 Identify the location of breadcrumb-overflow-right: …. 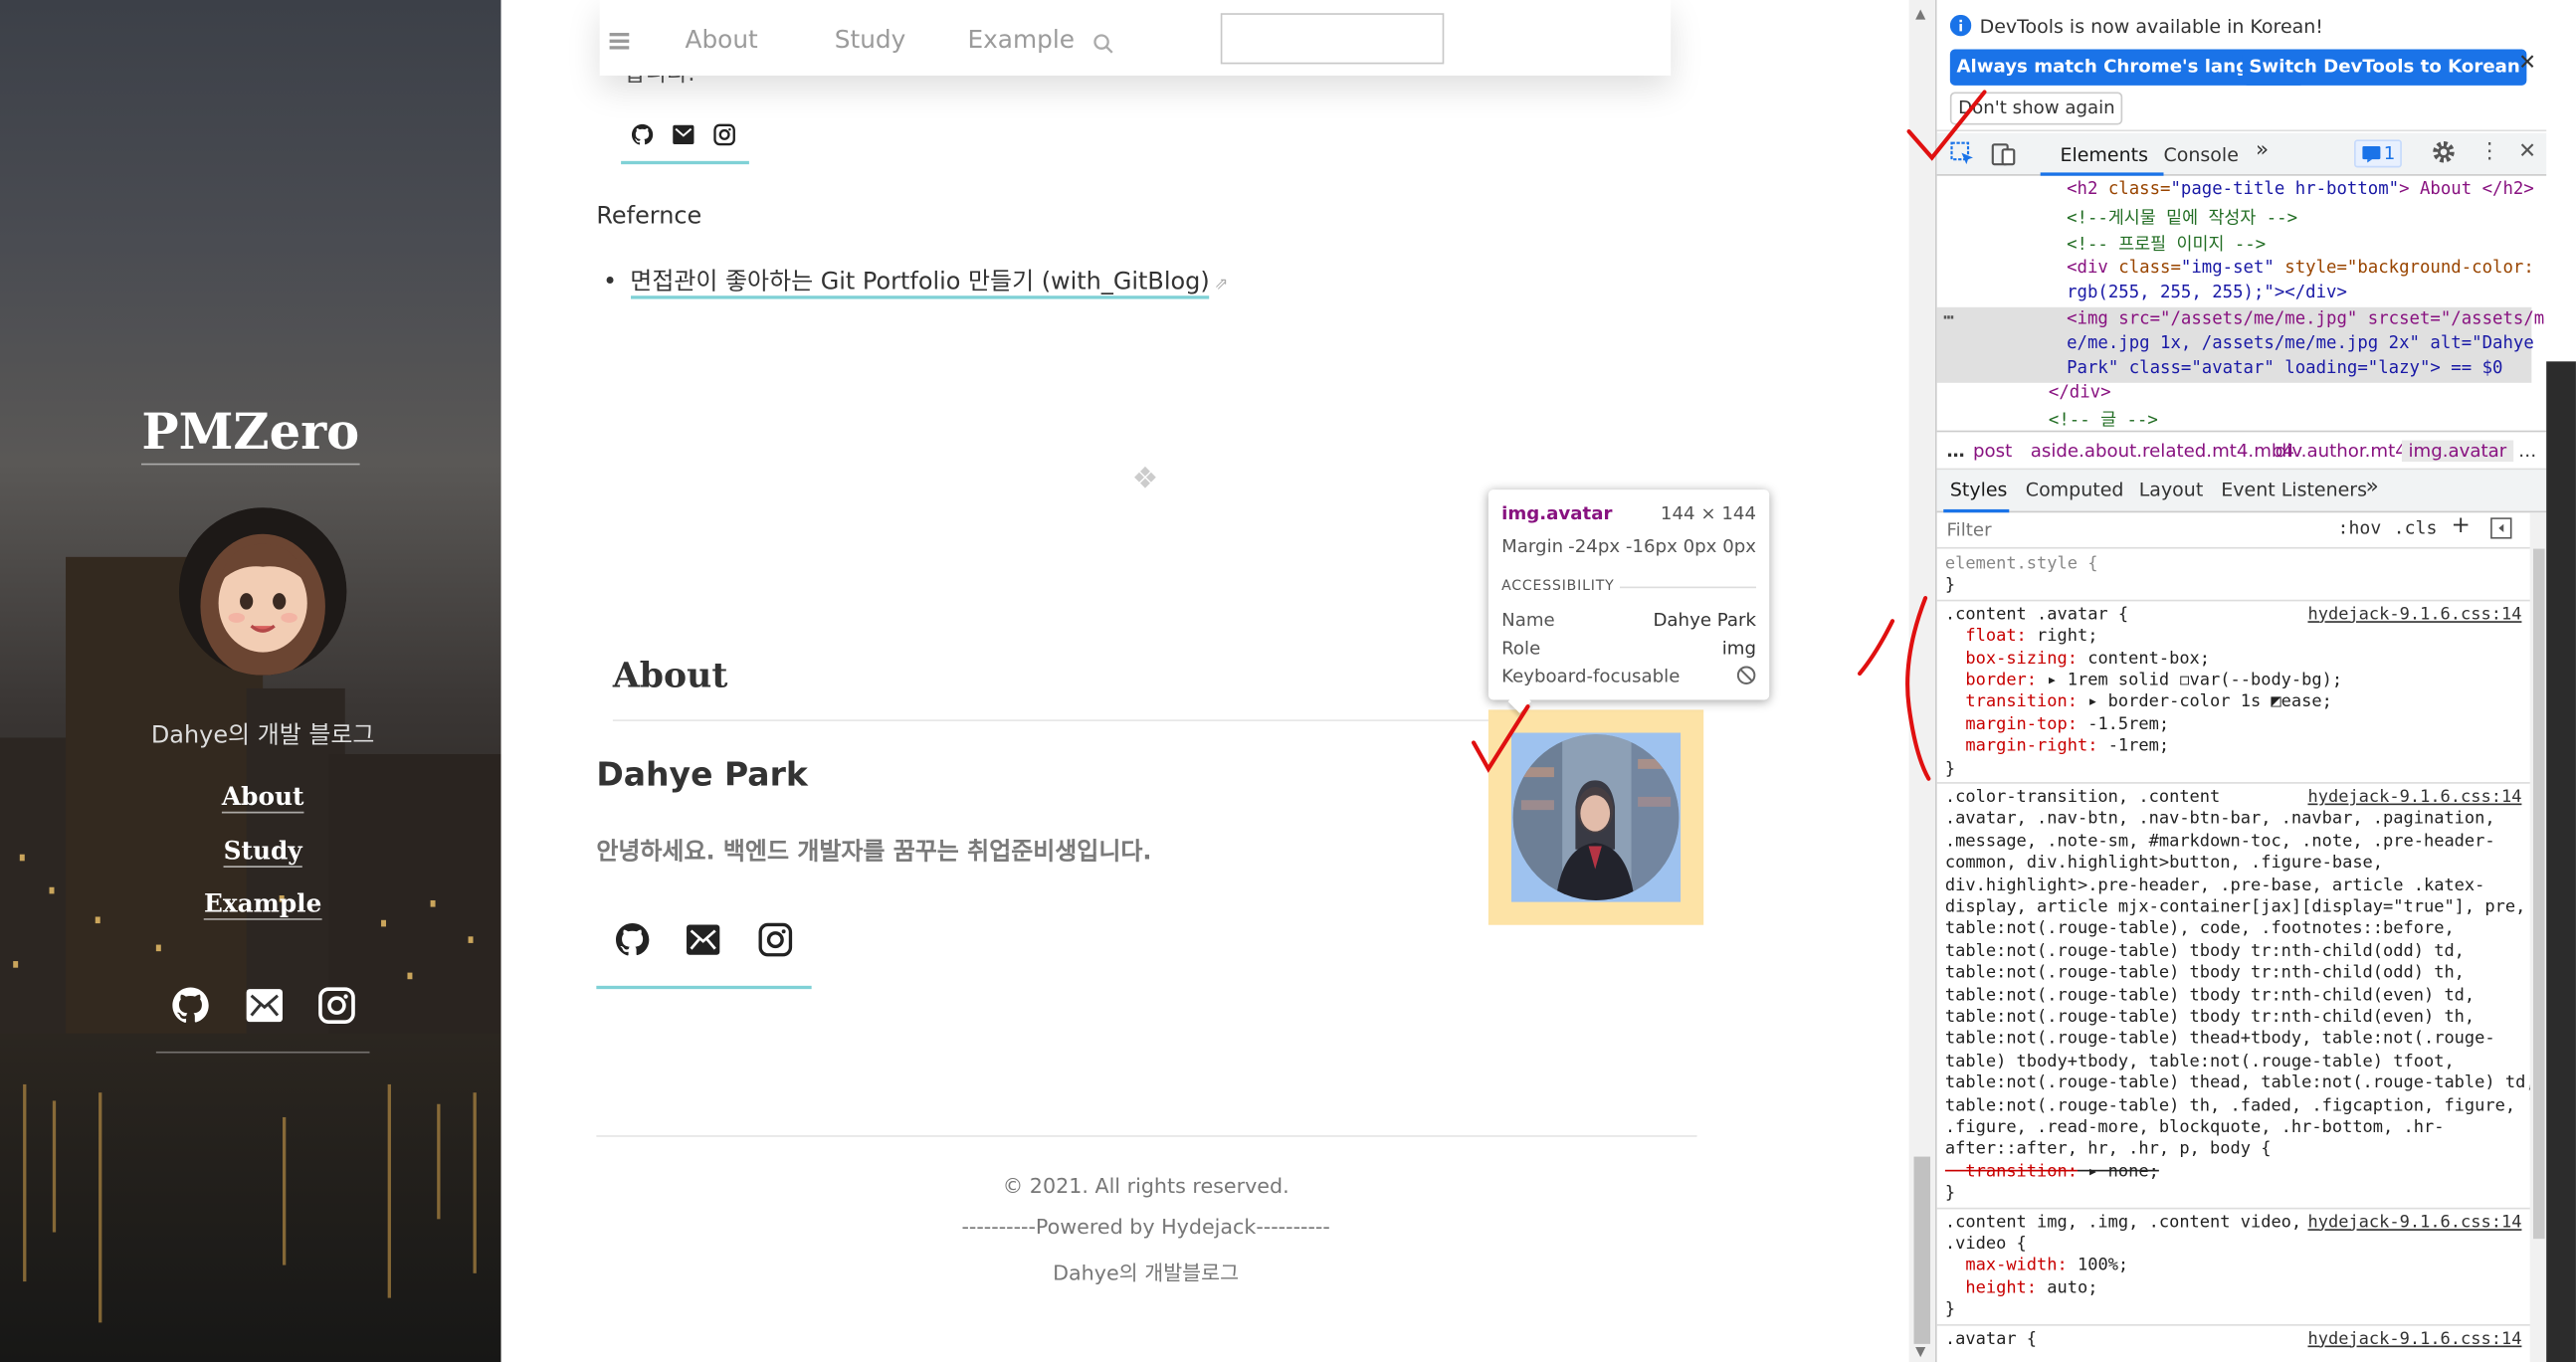
(2527, 451).